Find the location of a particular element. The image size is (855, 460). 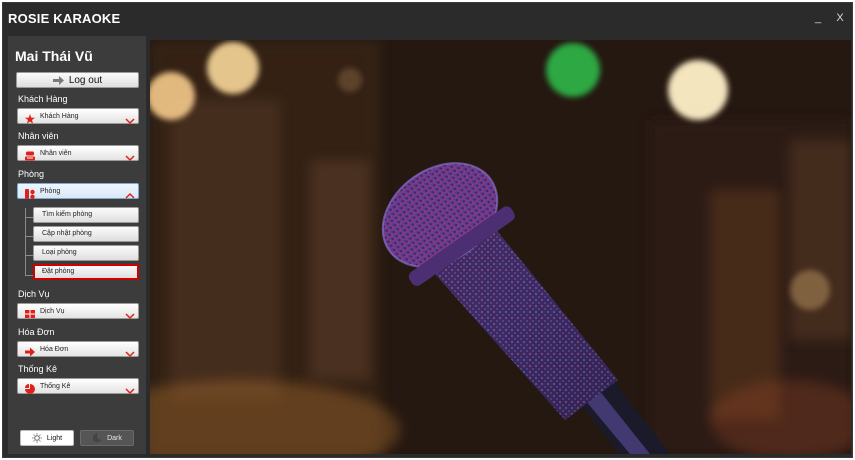

section-label-service: Dịch Vụ is located at coordinates (34, 294).